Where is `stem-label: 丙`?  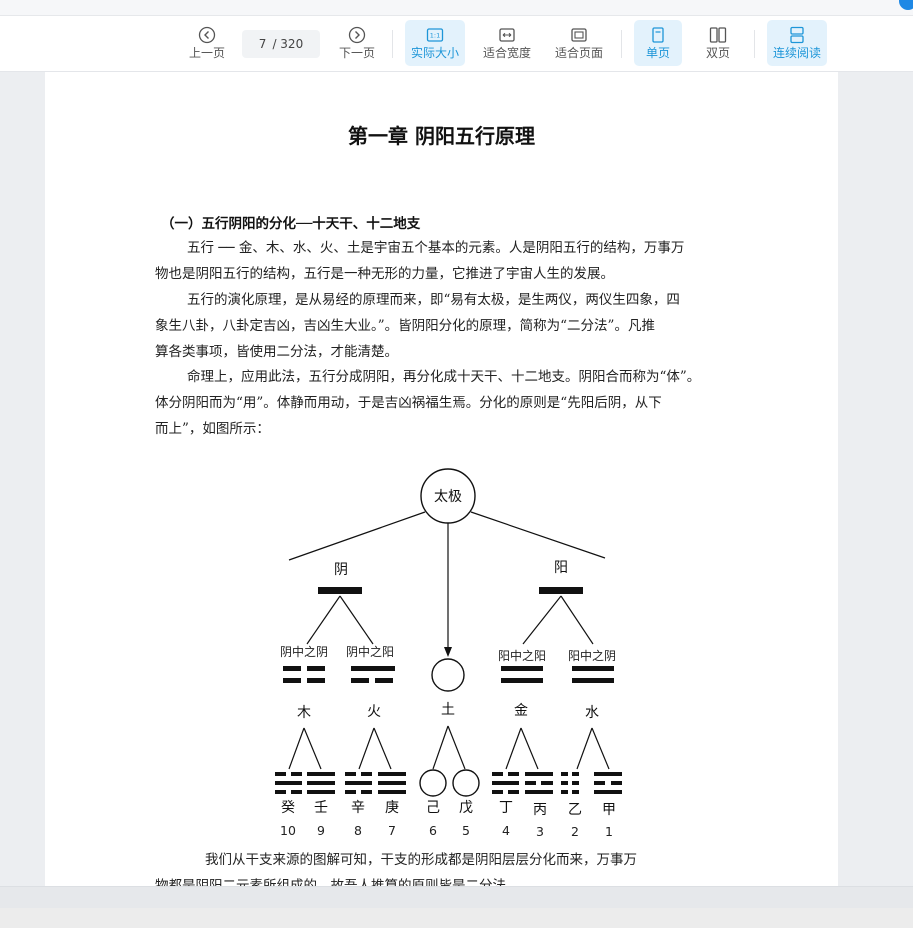 stem-label: 丙 is located at coordinates (540, 810).